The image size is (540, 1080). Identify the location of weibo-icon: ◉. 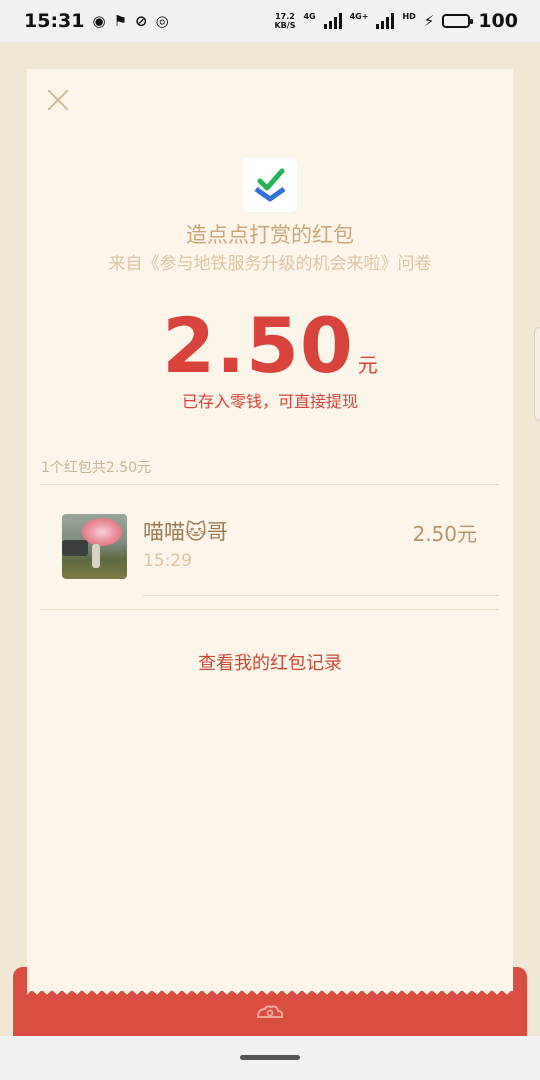
(99, 20).